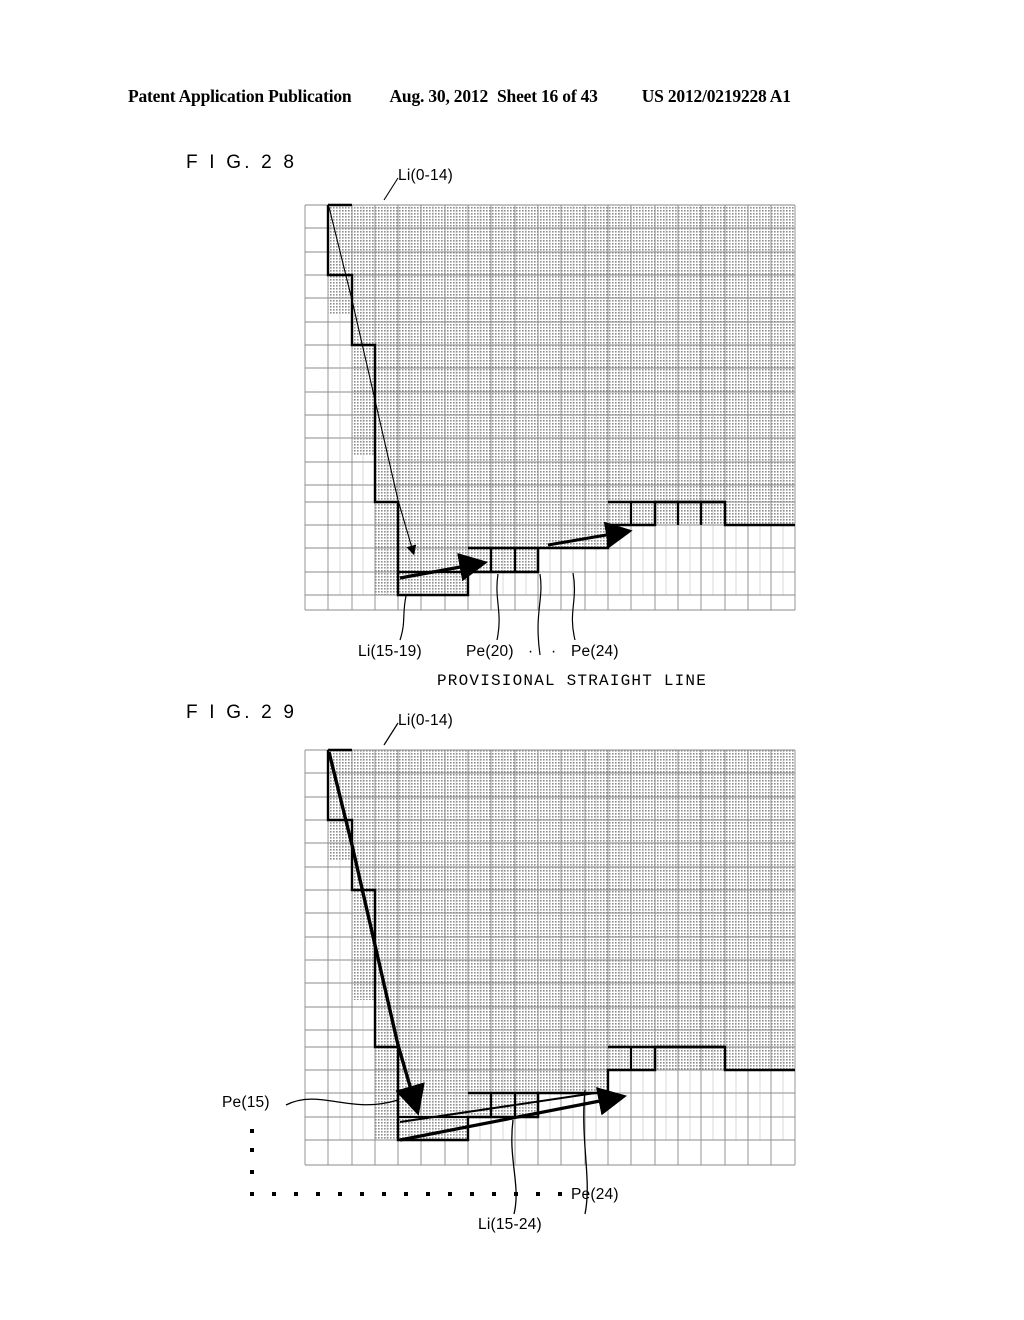 Image resolution: width=1024 pixels, height=1320 pixels. What do you see at coordinates (246, 1102) in the screenshot?
I see `label-pe-15-fig29: Pe(15)` at bounding box center [246, 1102].